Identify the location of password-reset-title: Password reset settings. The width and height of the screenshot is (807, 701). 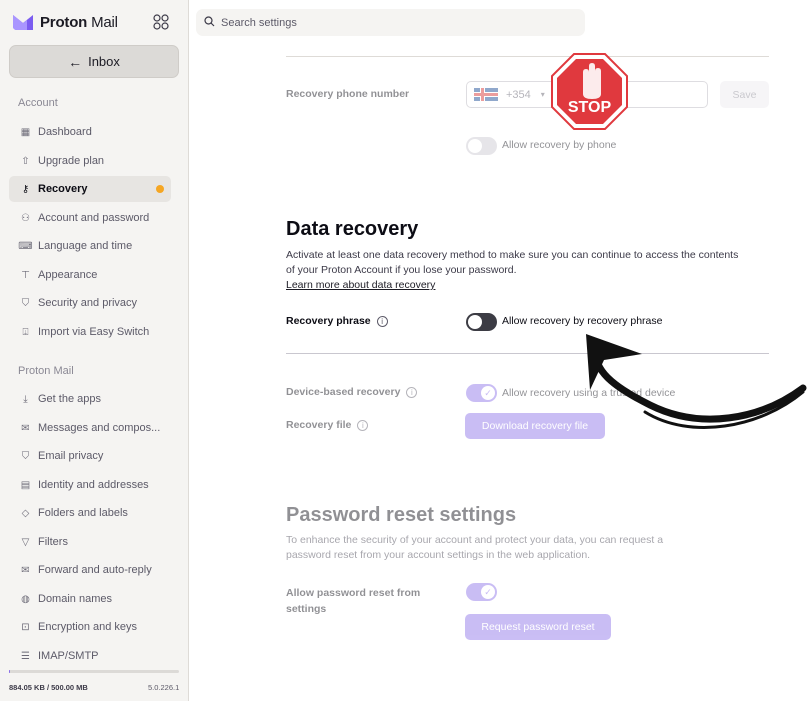
(401, 515).